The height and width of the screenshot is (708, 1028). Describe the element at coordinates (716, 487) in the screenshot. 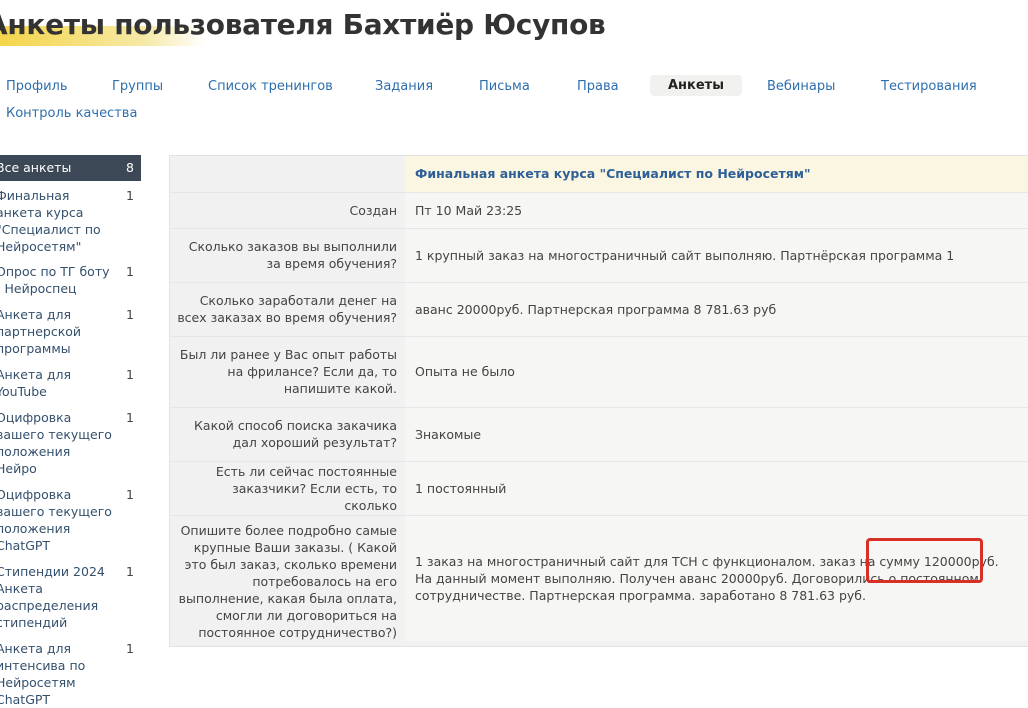

I see `answer-cell: 1 постоянный` at that location.